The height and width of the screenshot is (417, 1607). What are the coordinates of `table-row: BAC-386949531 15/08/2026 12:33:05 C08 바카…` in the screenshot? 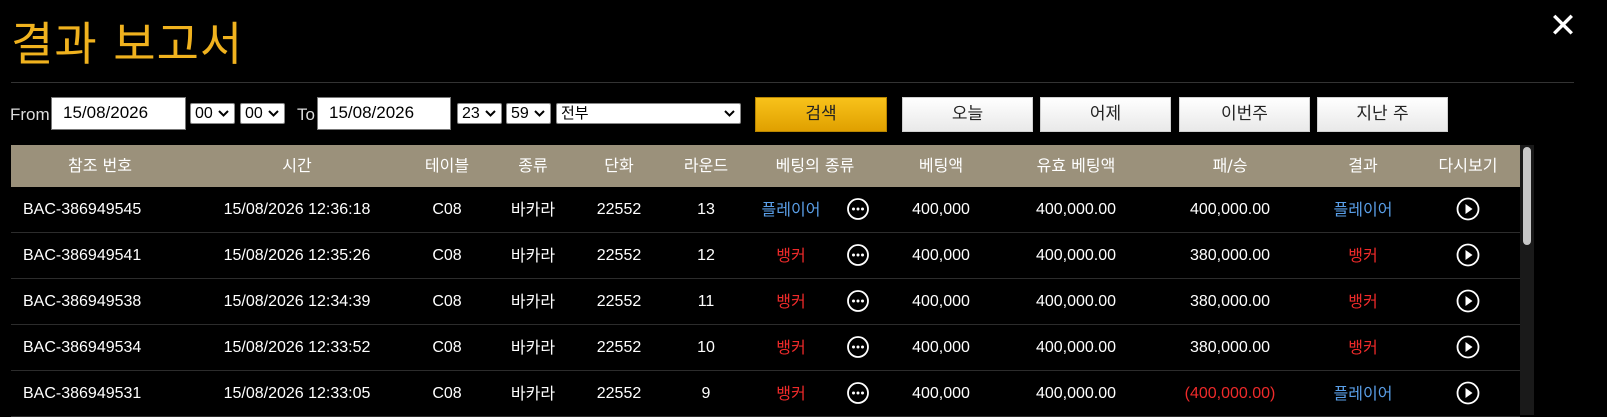 It's located at (765, 394).